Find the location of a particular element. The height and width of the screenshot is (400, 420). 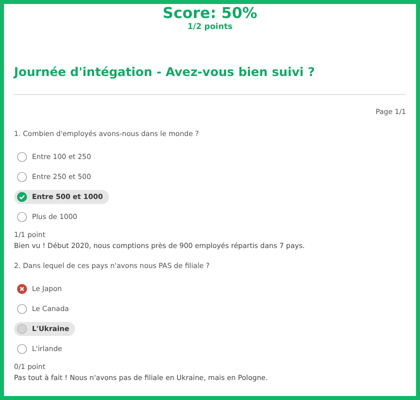

check-icon is located at coordinates (22, 197).